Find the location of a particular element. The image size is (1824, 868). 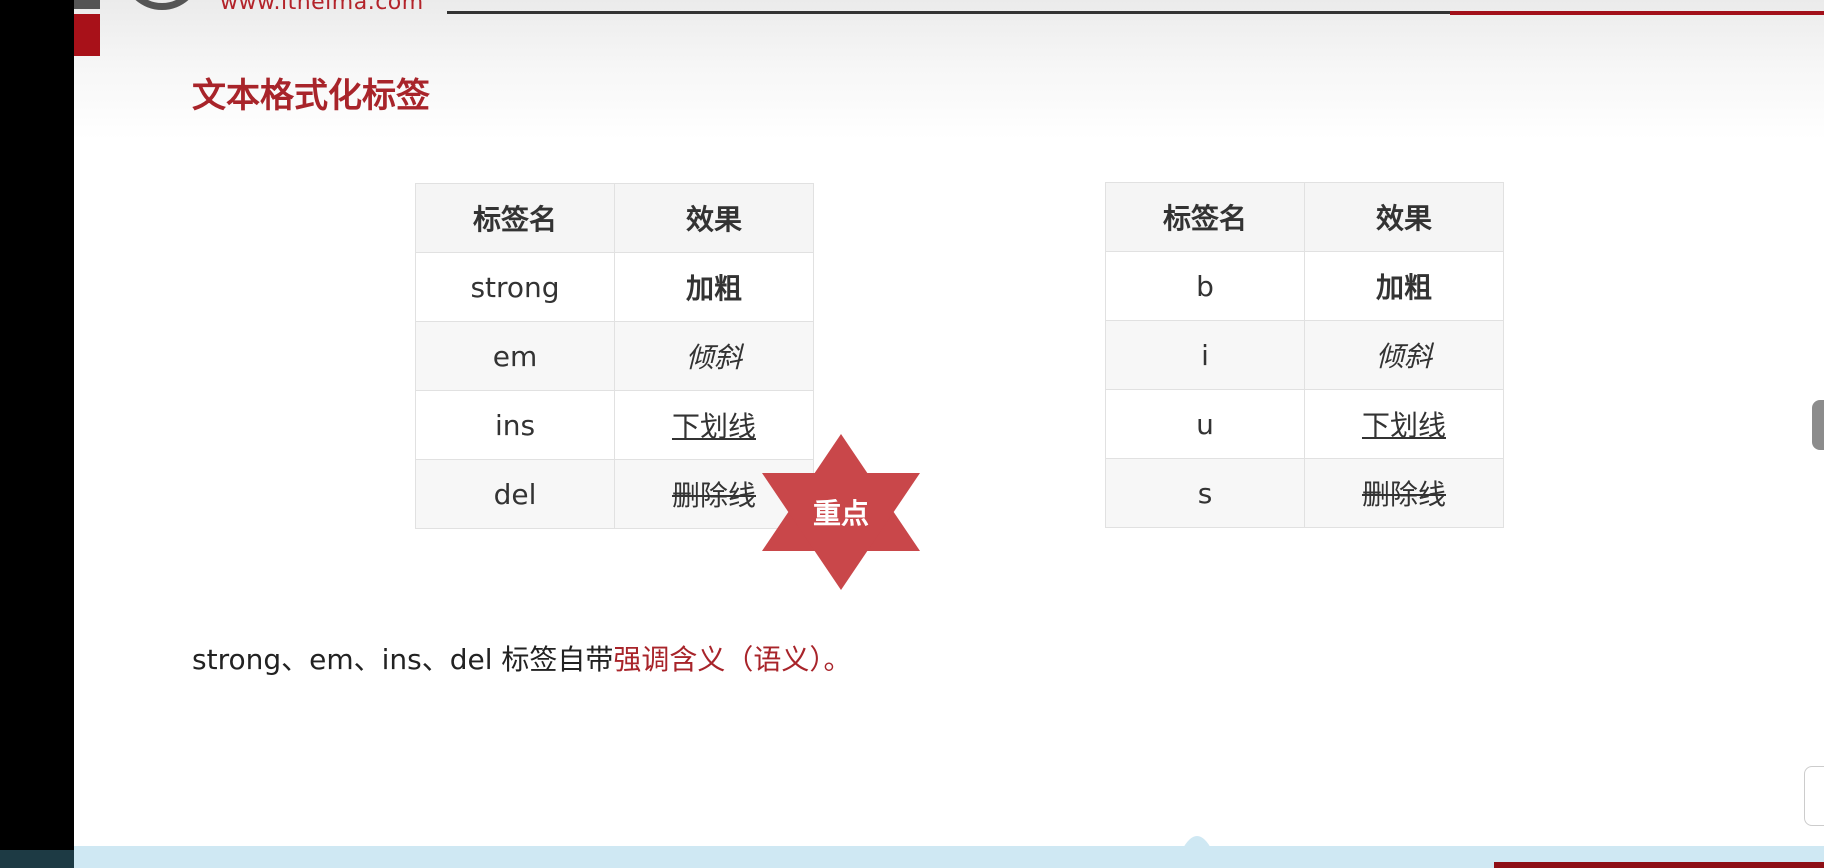

effect-cell: 删除线 is located at coordinates (1404, 493).